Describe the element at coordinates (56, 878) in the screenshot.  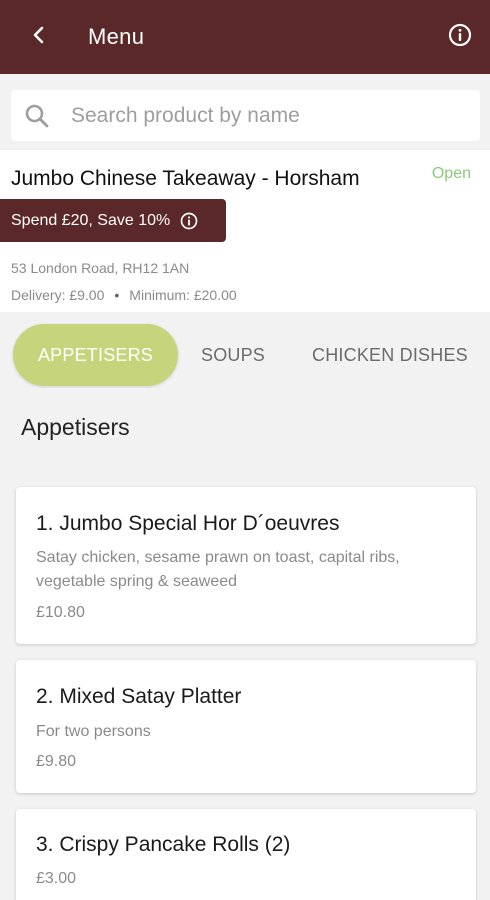
I see `item-price: £3.00` at that location.